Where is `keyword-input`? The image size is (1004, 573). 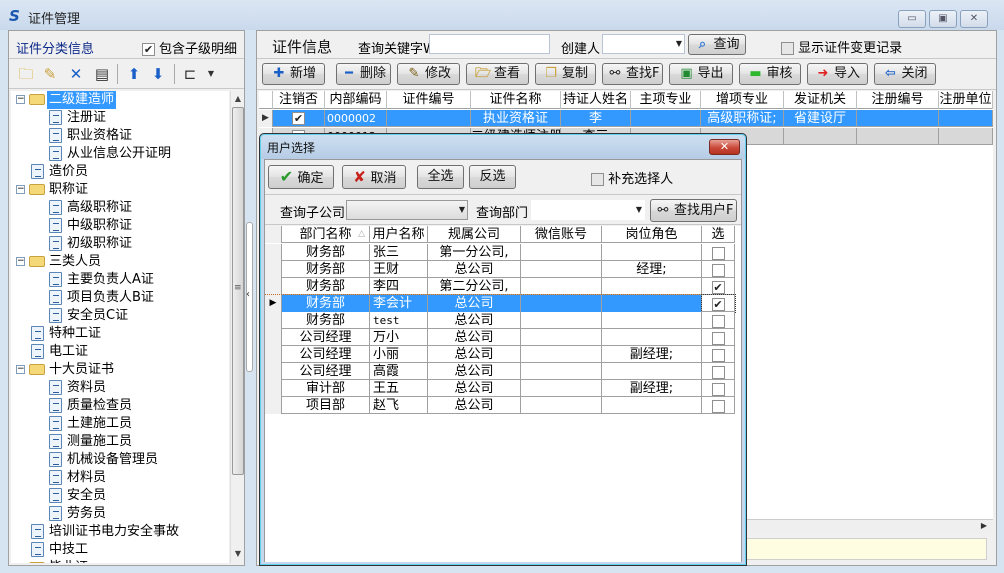 keyword-input is located at coordinates (489, 44).